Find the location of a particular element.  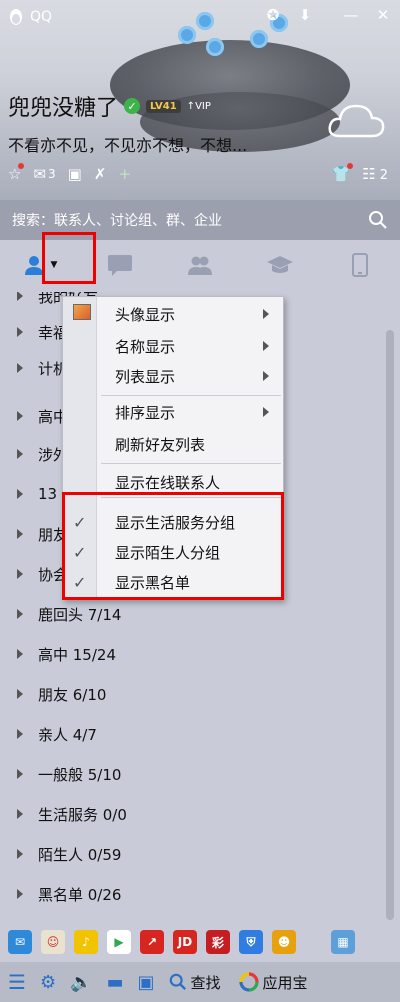

stock-app-icon: ↗ is located at coordinates (152, 942).